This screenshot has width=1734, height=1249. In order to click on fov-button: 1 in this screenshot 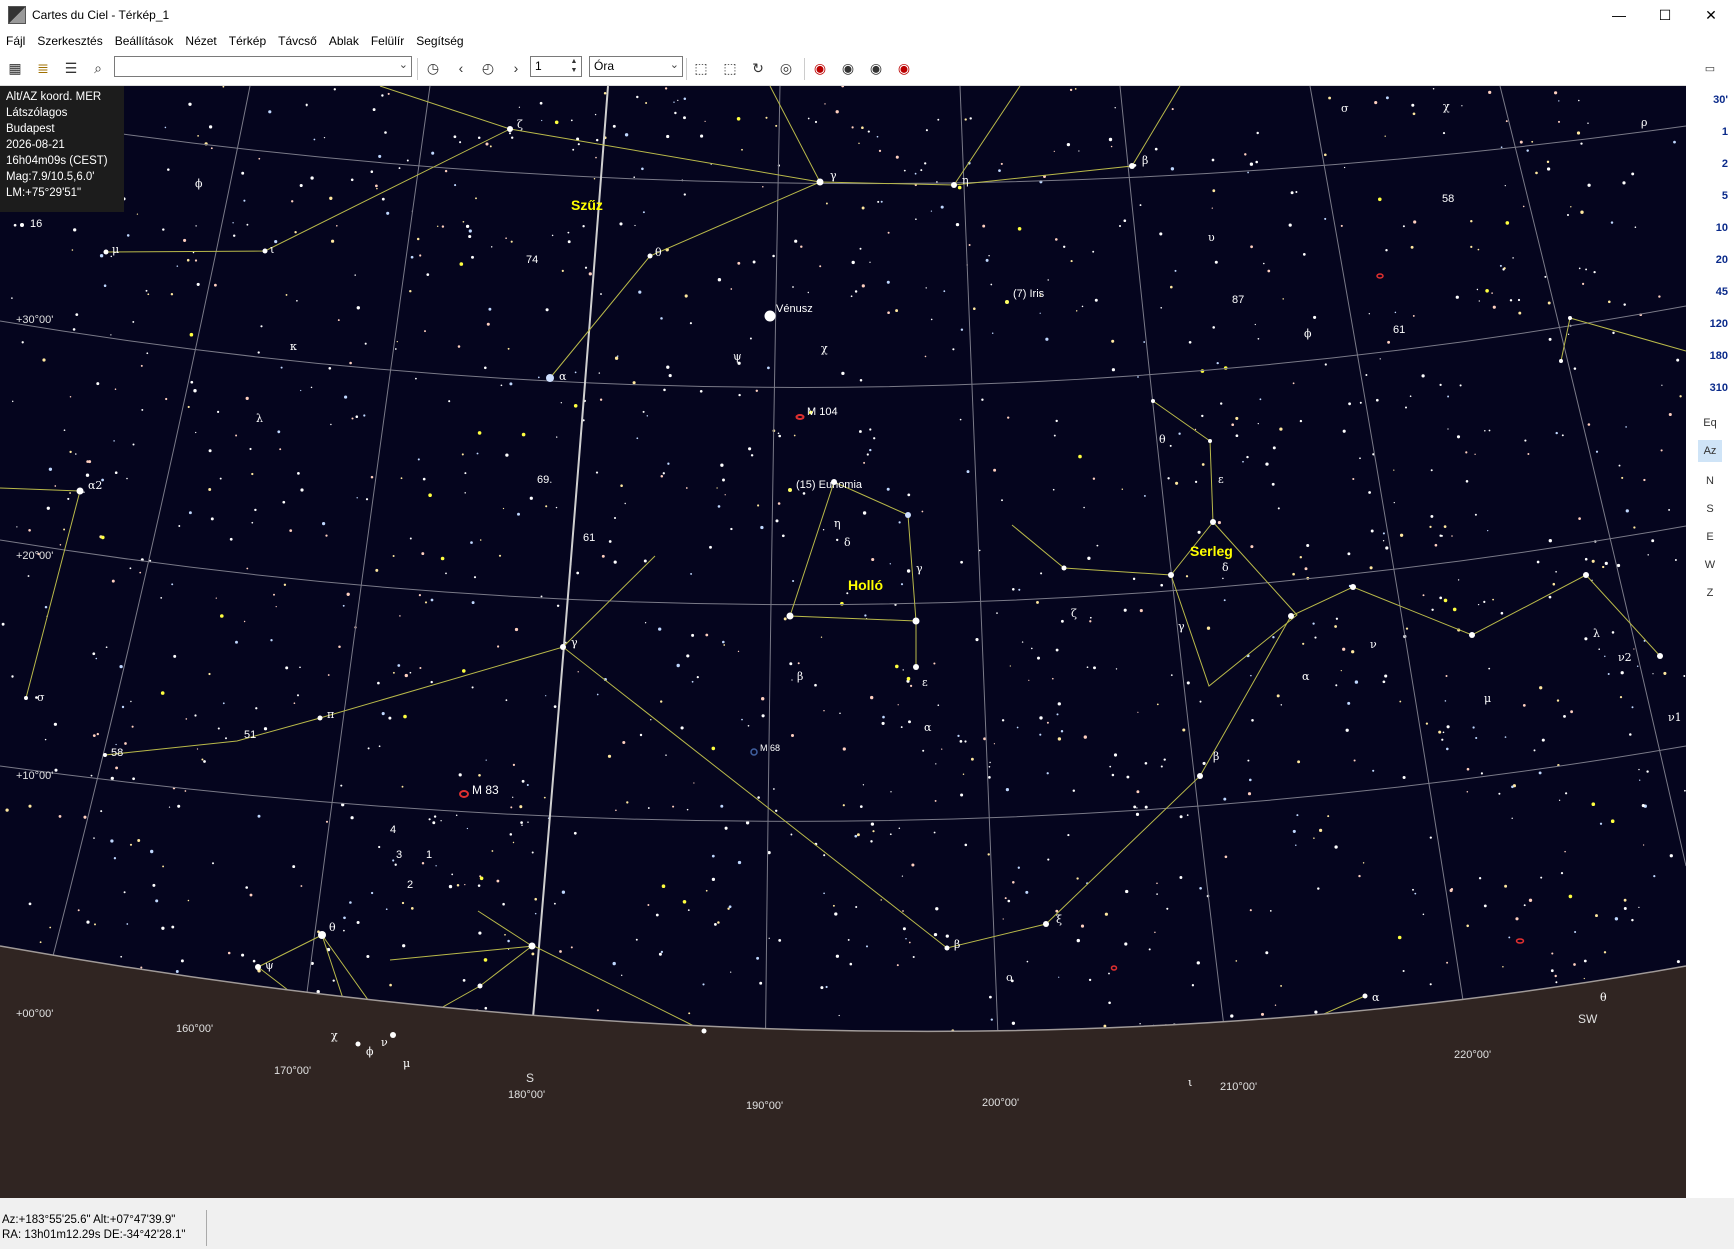, I will do `click(1708, 132)`.